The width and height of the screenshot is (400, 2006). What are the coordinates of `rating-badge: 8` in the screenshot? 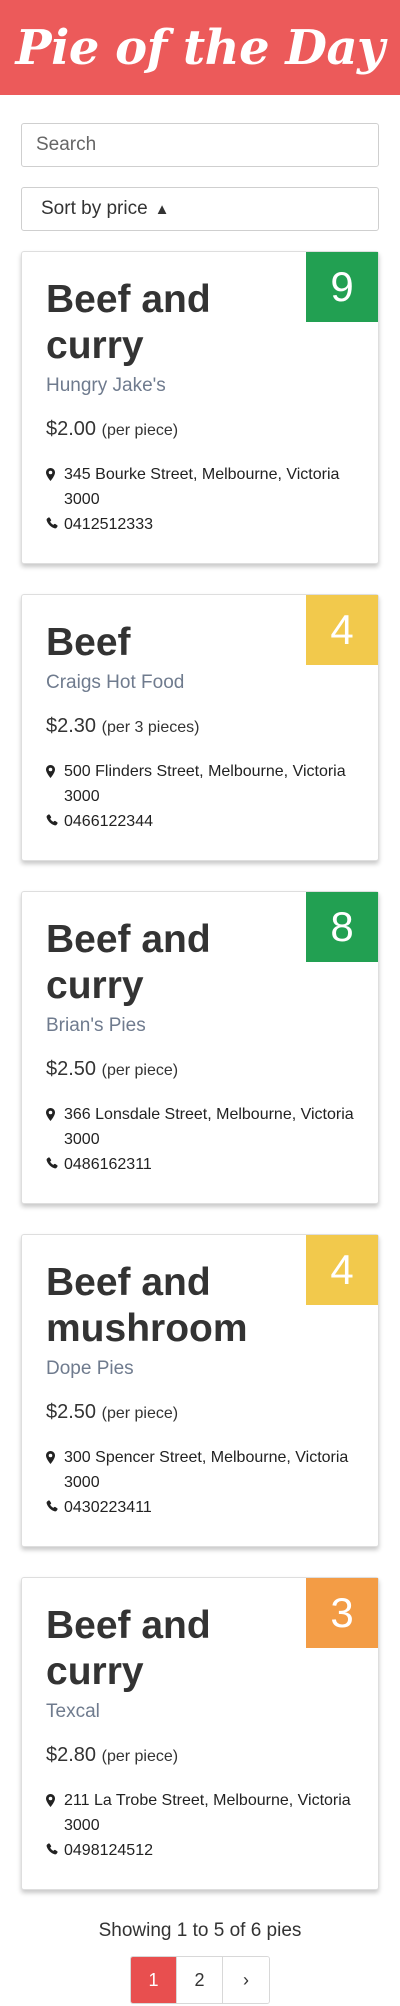 It's located at (342, 927).